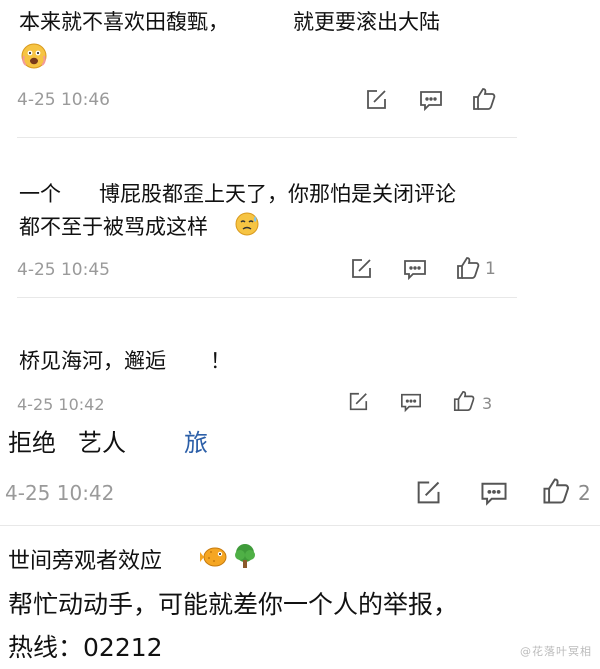  What do you see at coordinates (220, 361) in the screenshot?
I see `comment-3-part-b: ！` at bounding box center [220, 361].